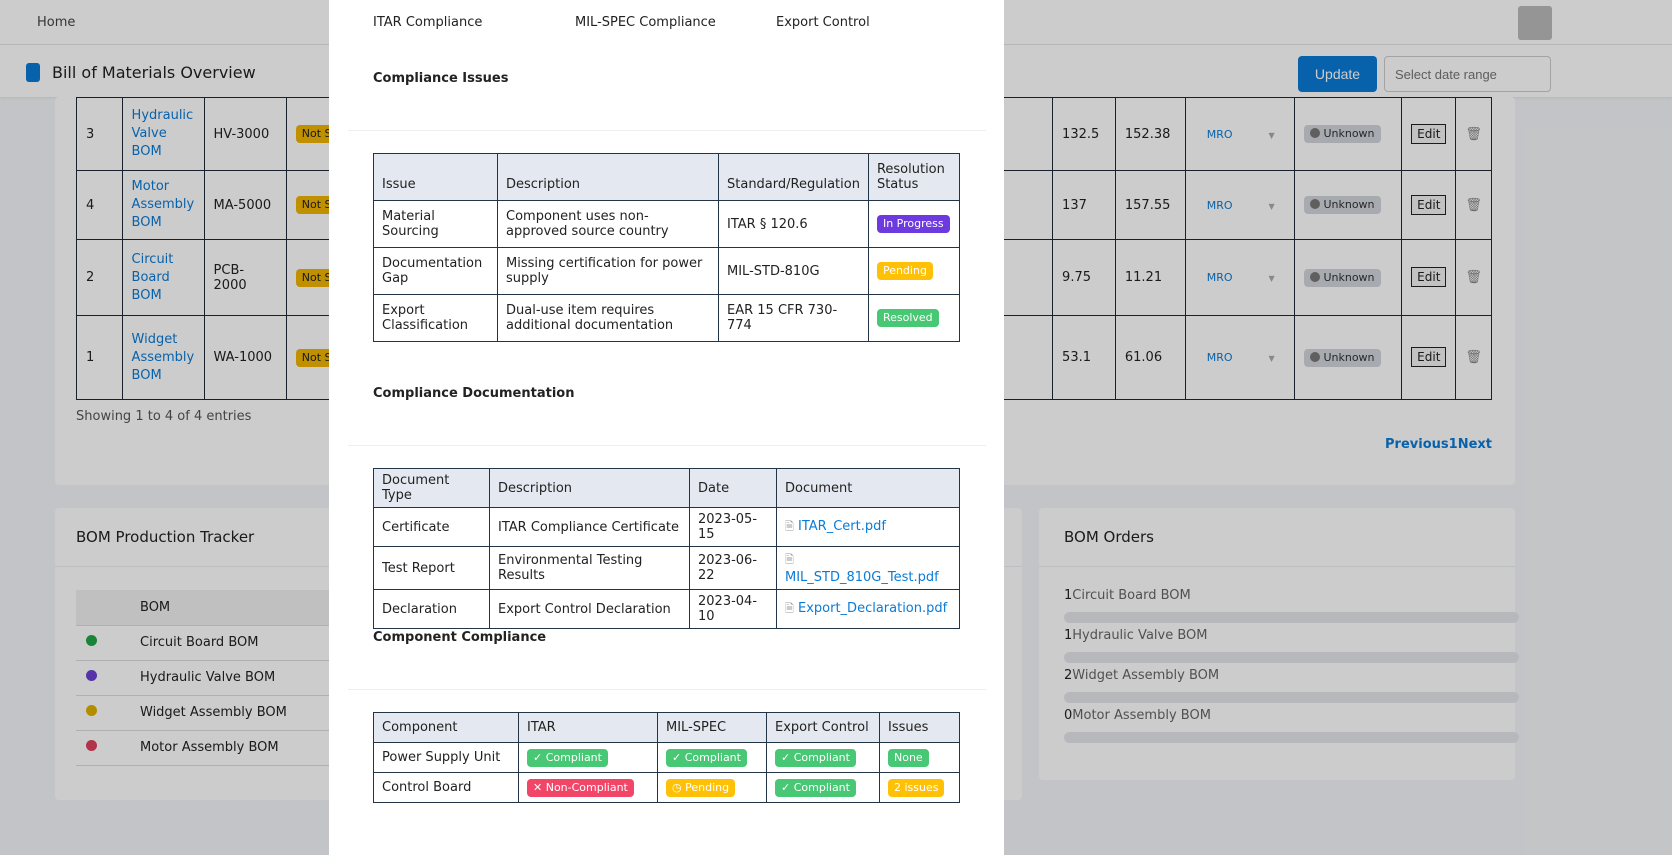  I want to click on tab-export: Export Control, so click(823, 22).